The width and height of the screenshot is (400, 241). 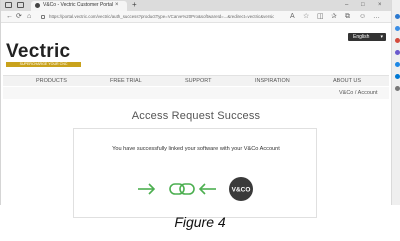 I want to click on breadcrumb-bar, so click(x=196, y=93).